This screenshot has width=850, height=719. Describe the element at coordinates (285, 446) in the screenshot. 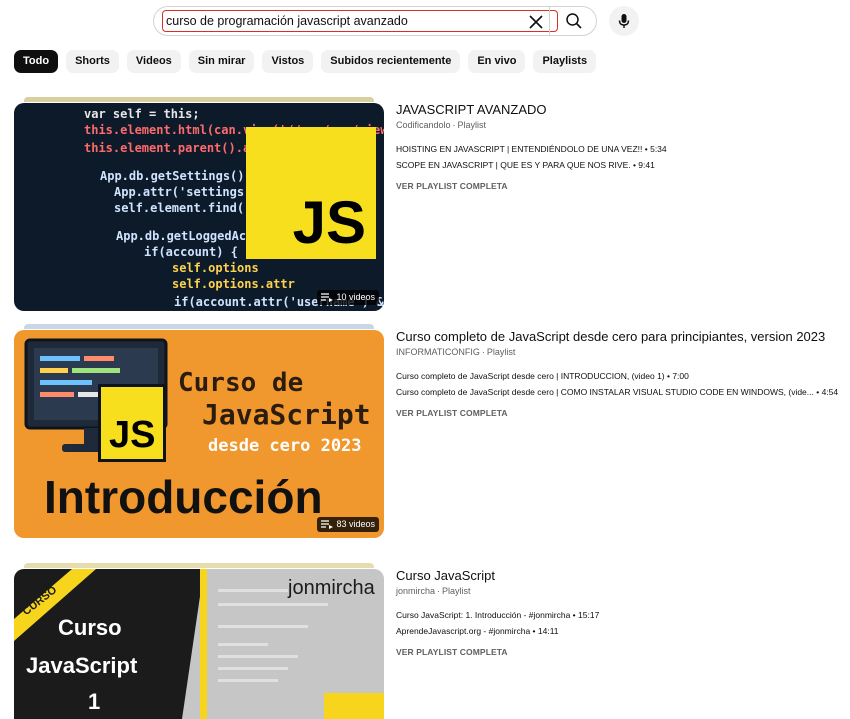

I see `thumb-subheading: desde cero 2023` at that location.